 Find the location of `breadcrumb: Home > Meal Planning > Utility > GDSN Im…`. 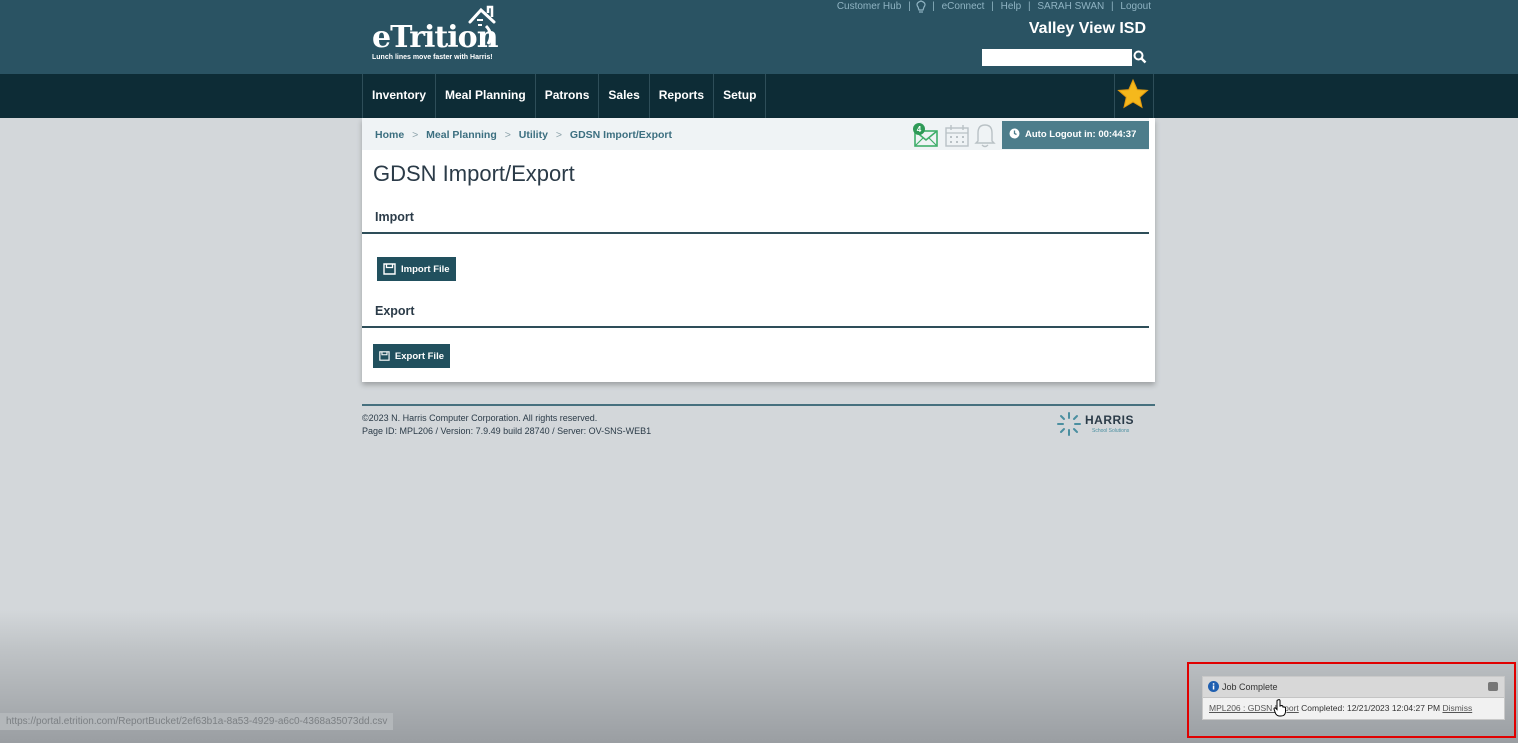

breadcrumb: Home > Meal Planning > Utility > GDSN Im… is located at coordinates (523, 135).